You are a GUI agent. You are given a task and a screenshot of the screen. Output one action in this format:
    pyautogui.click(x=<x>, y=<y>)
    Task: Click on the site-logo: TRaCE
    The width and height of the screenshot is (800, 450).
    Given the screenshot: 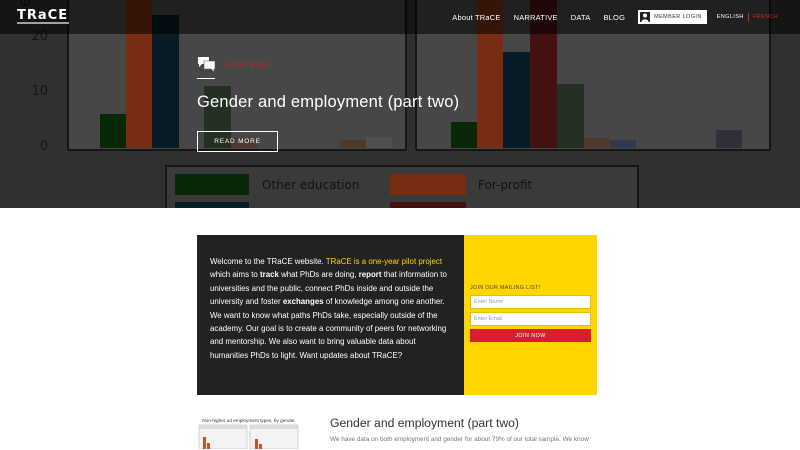 What is the action you would take?
    pyautogui.click(x=42, y=15)
    